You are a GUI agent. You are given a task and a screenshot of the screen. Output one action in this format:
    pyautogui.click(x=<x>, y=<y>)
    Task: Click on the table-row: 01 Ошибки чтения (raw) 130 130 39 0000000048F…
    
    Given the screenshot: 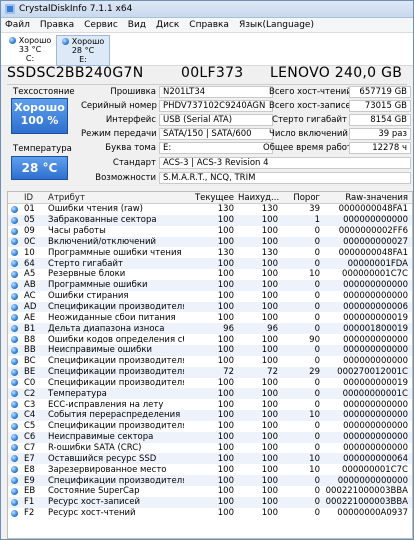 What is the action you would take?
    pyautogui.click(x=210, y=209)
    